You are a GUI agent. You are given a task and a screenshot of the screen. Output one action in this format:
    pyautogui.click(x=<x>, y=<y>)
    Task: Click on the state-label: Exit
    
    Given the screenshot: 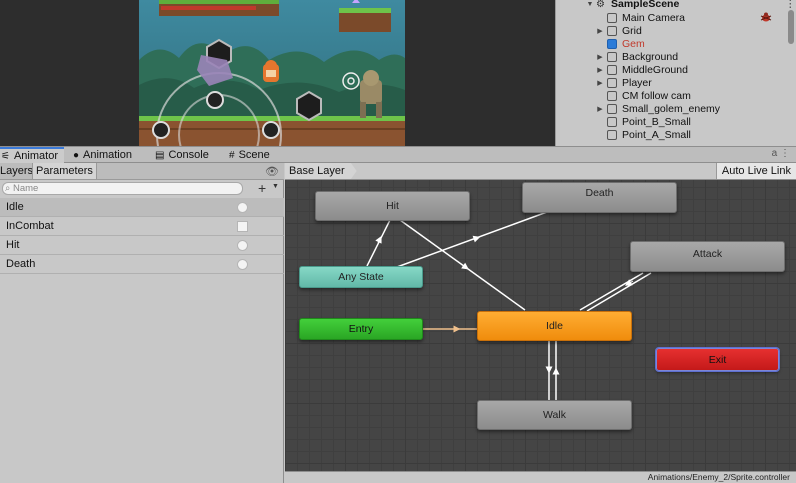 What is the action you would take?
    pyautogui.click(x=717, y=359)
    